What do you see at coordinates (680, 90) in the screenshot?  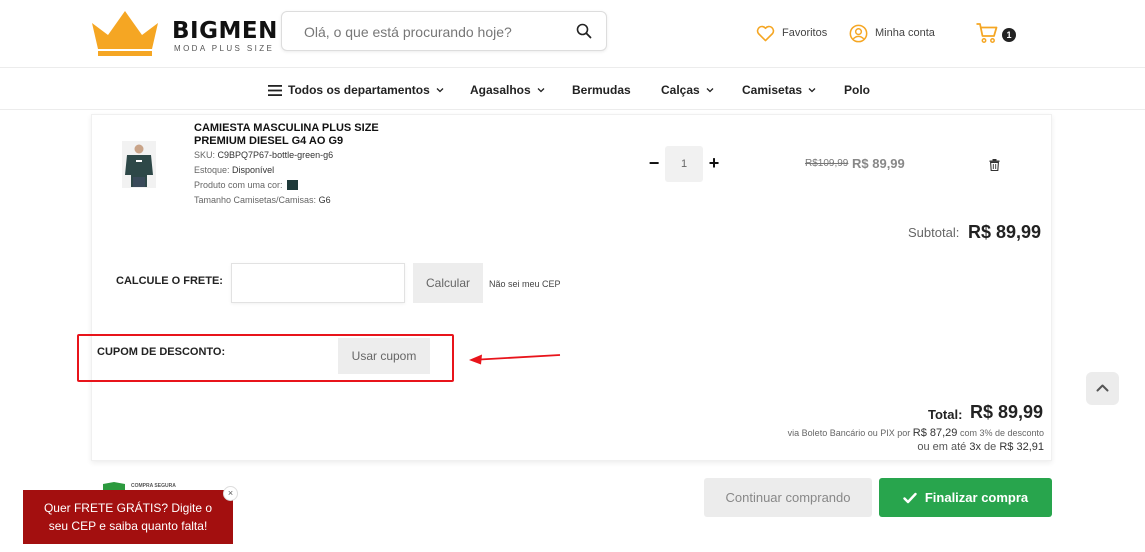 I see `nav-label: Calças` at bounding box center [680, 90].